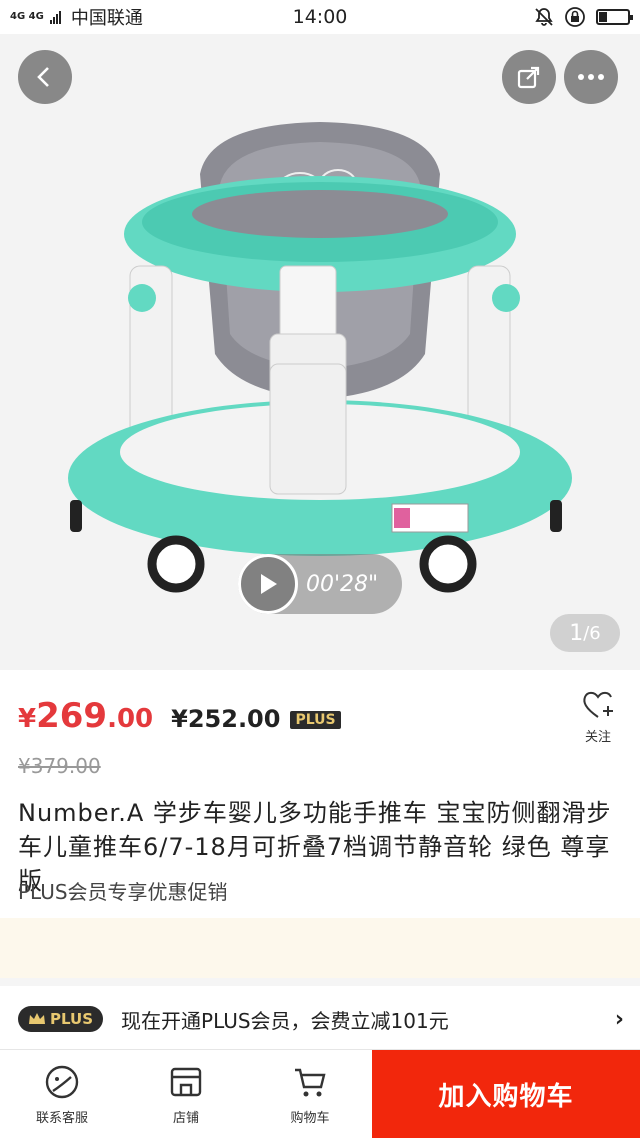 This screenshot has width=640, height=1138. What do you see at coordinates (72, 716) in the screenshot?
I see `price-integer: 269` at bounding box center [72, 716].